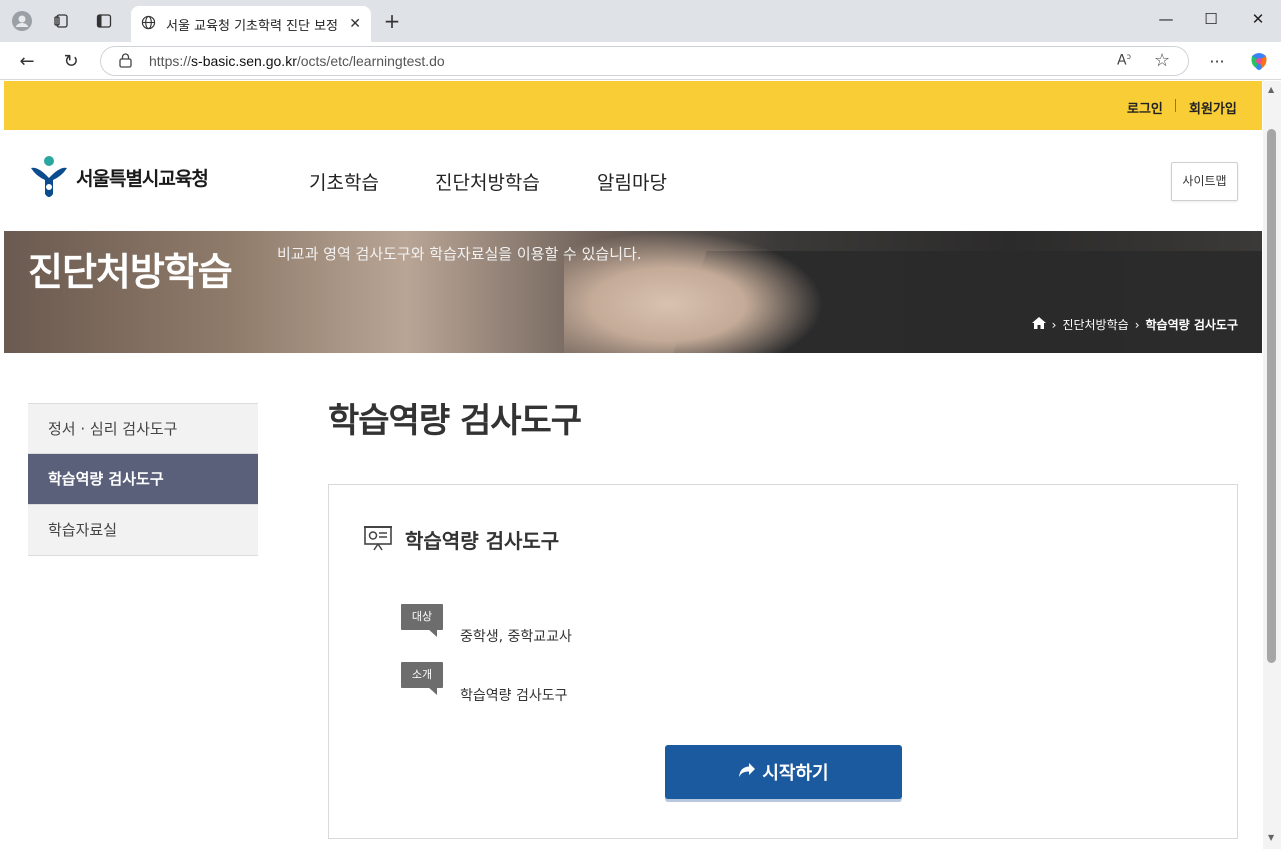 The height and width of the screenshot is (849, 1281). Describe the element at coordinates (344, 181) in the screenshot. I see `nav-basic-learning: 기초학습` at that location.